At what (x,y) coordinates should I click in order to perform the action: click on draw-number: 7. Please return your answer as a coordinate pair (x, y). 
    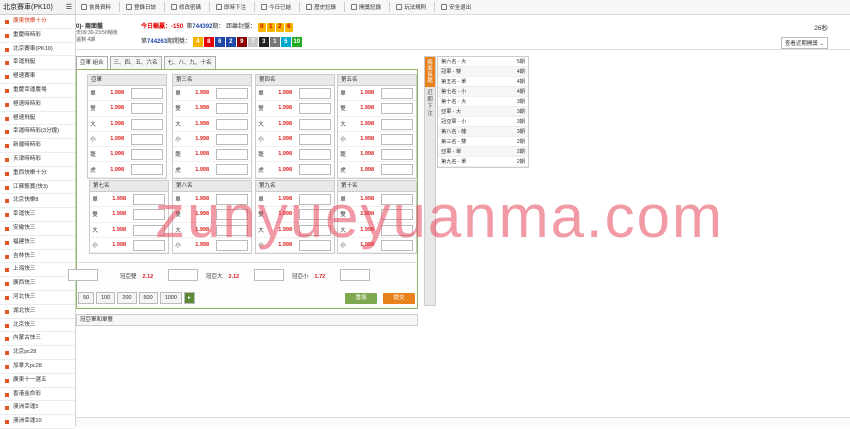
    Looking at the image, I should click on (252, 42).